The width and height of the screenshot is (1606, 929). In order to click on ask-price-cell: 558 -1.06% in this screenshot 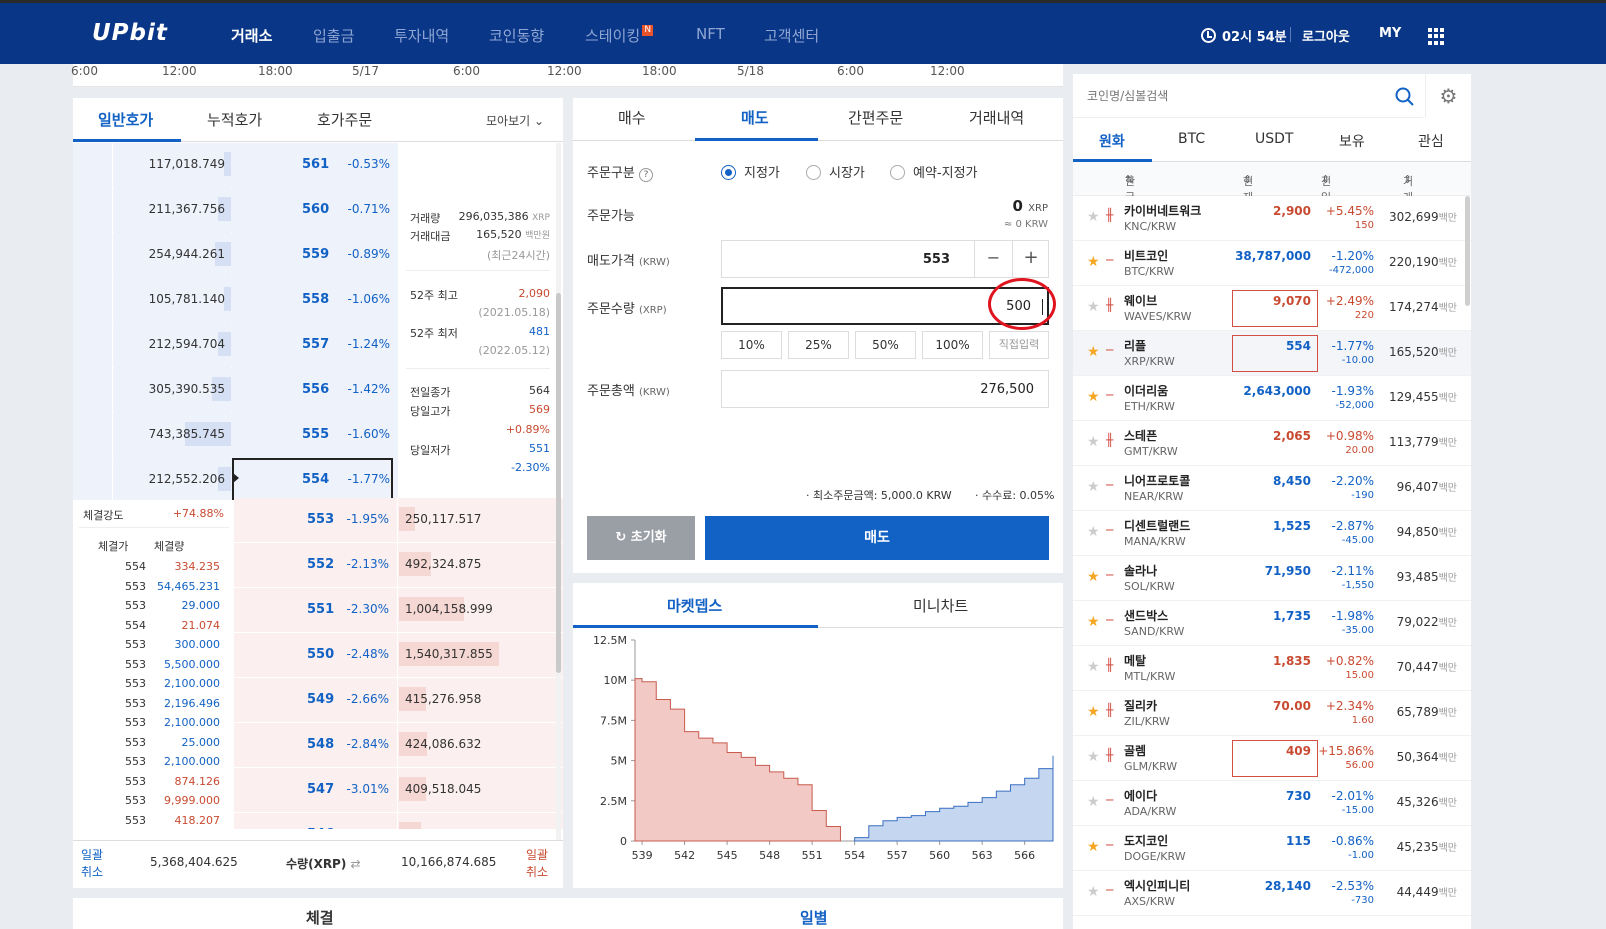, I will do `click(315, 300)`.